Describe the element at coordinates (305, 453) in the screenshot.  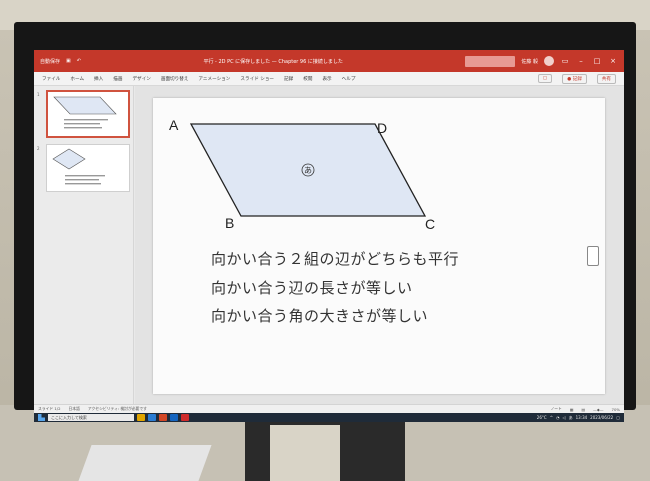
I see `stand-gap` at that location.